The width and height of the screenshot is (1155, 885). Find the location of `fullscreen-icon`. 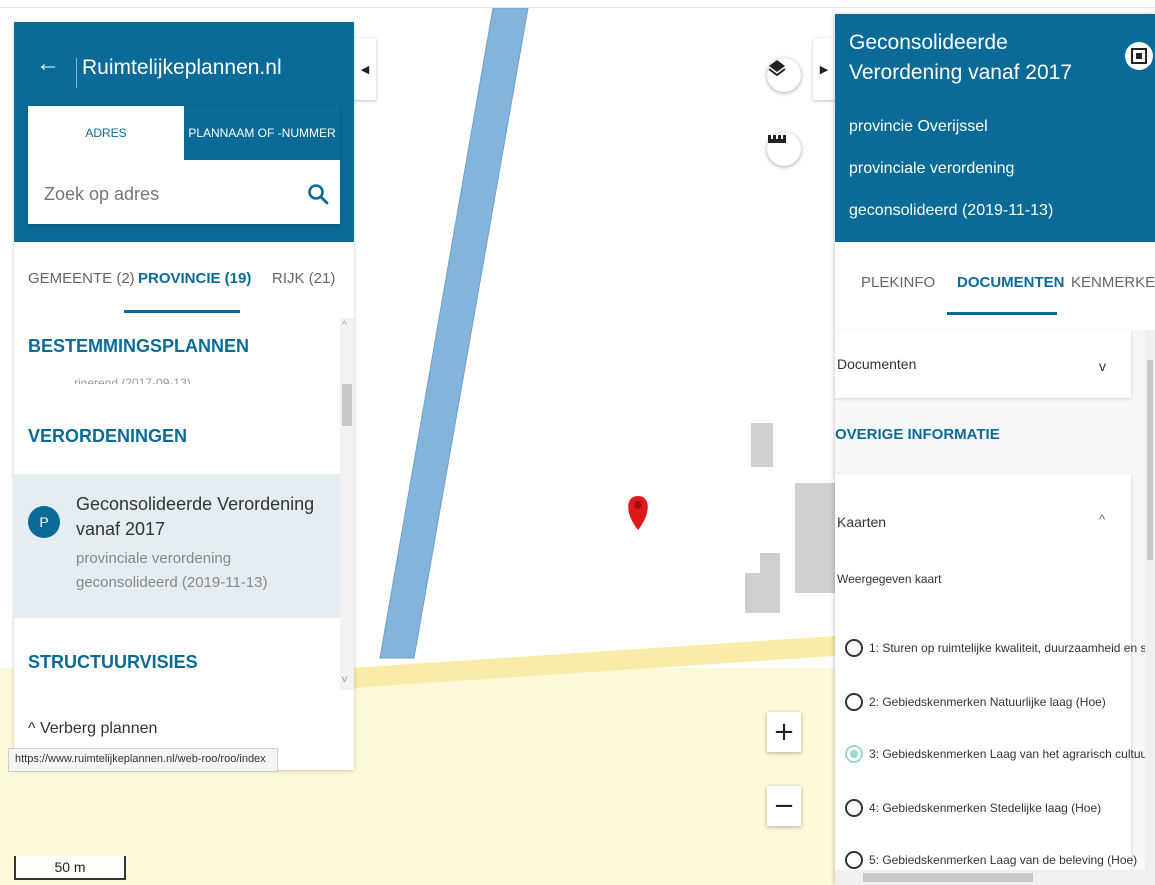

fullscreen-icon is located at coordinates (1139, 56).